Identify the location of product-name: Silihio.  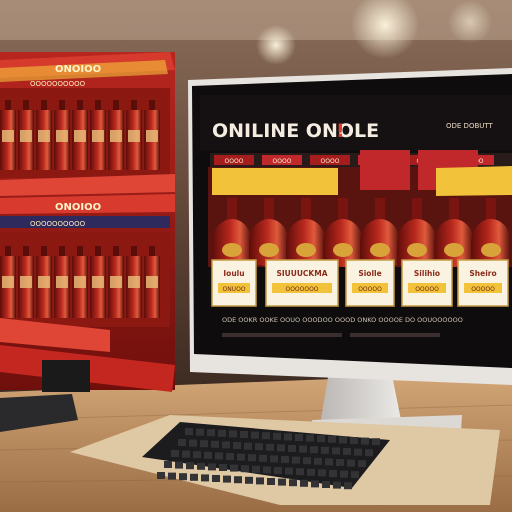
(427, 273).